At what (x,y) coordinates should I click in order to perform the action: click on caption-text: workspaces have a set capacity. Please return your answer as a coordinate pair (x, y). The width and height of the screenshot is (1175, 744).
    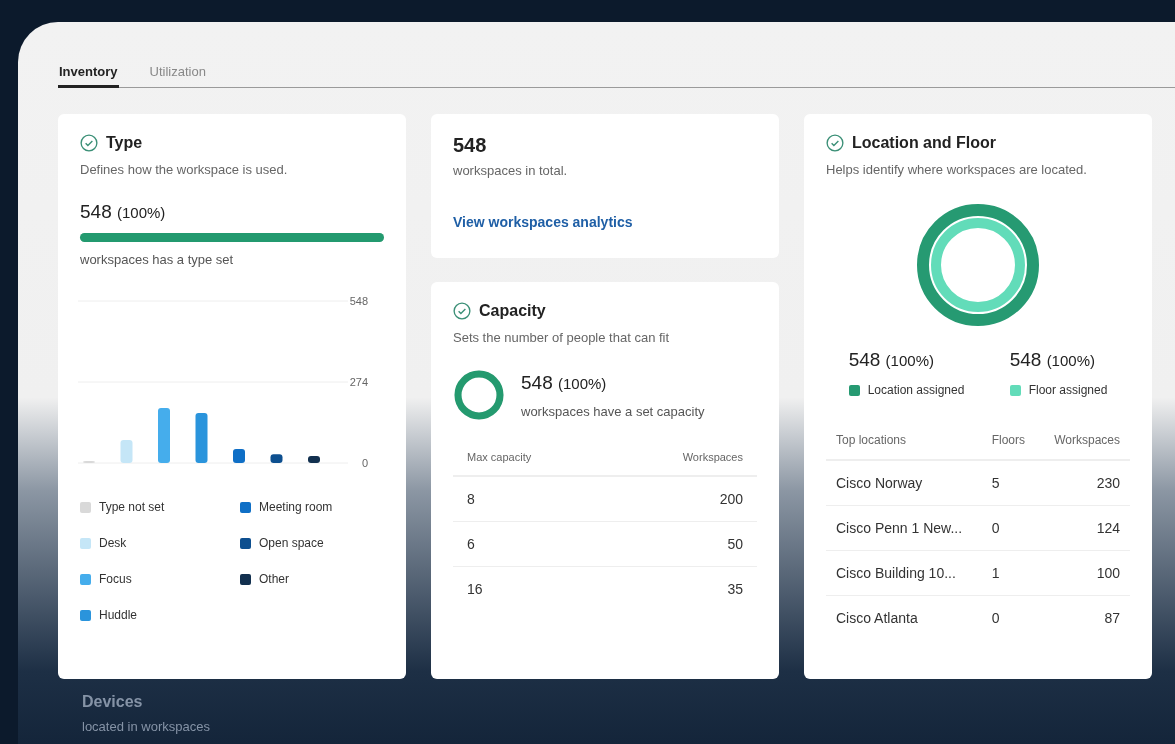
    Looking at the image, I should click on (613, 411).